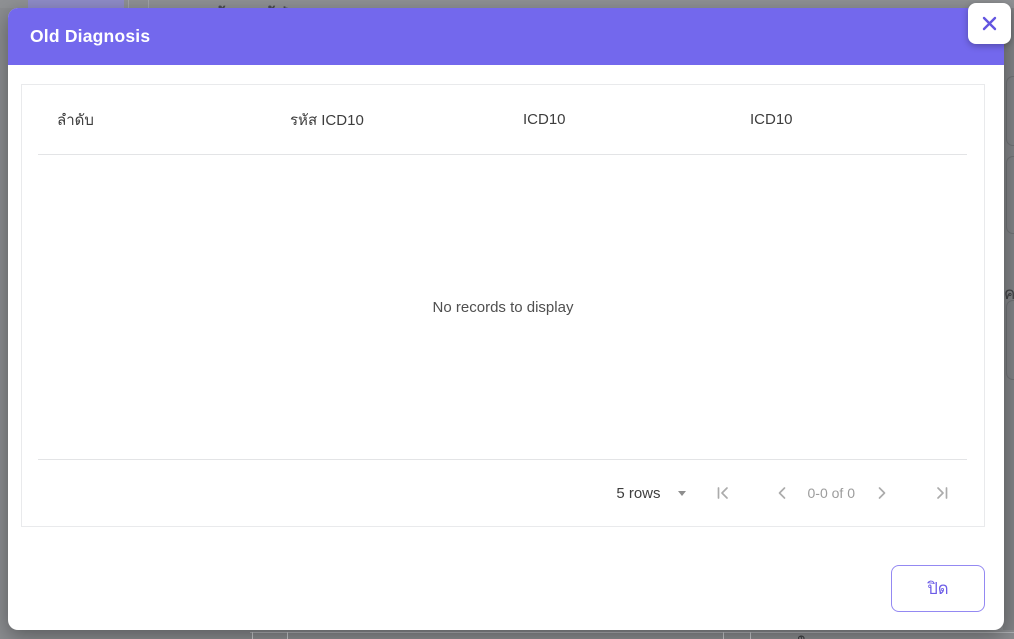 The width and height of the screenshot is (1014, 639). What do you see at coordinates (507, 634) in the screenshot?
I see `background-page-bottom-strip: หมายใจมอม` at bounding box center [507, 634].